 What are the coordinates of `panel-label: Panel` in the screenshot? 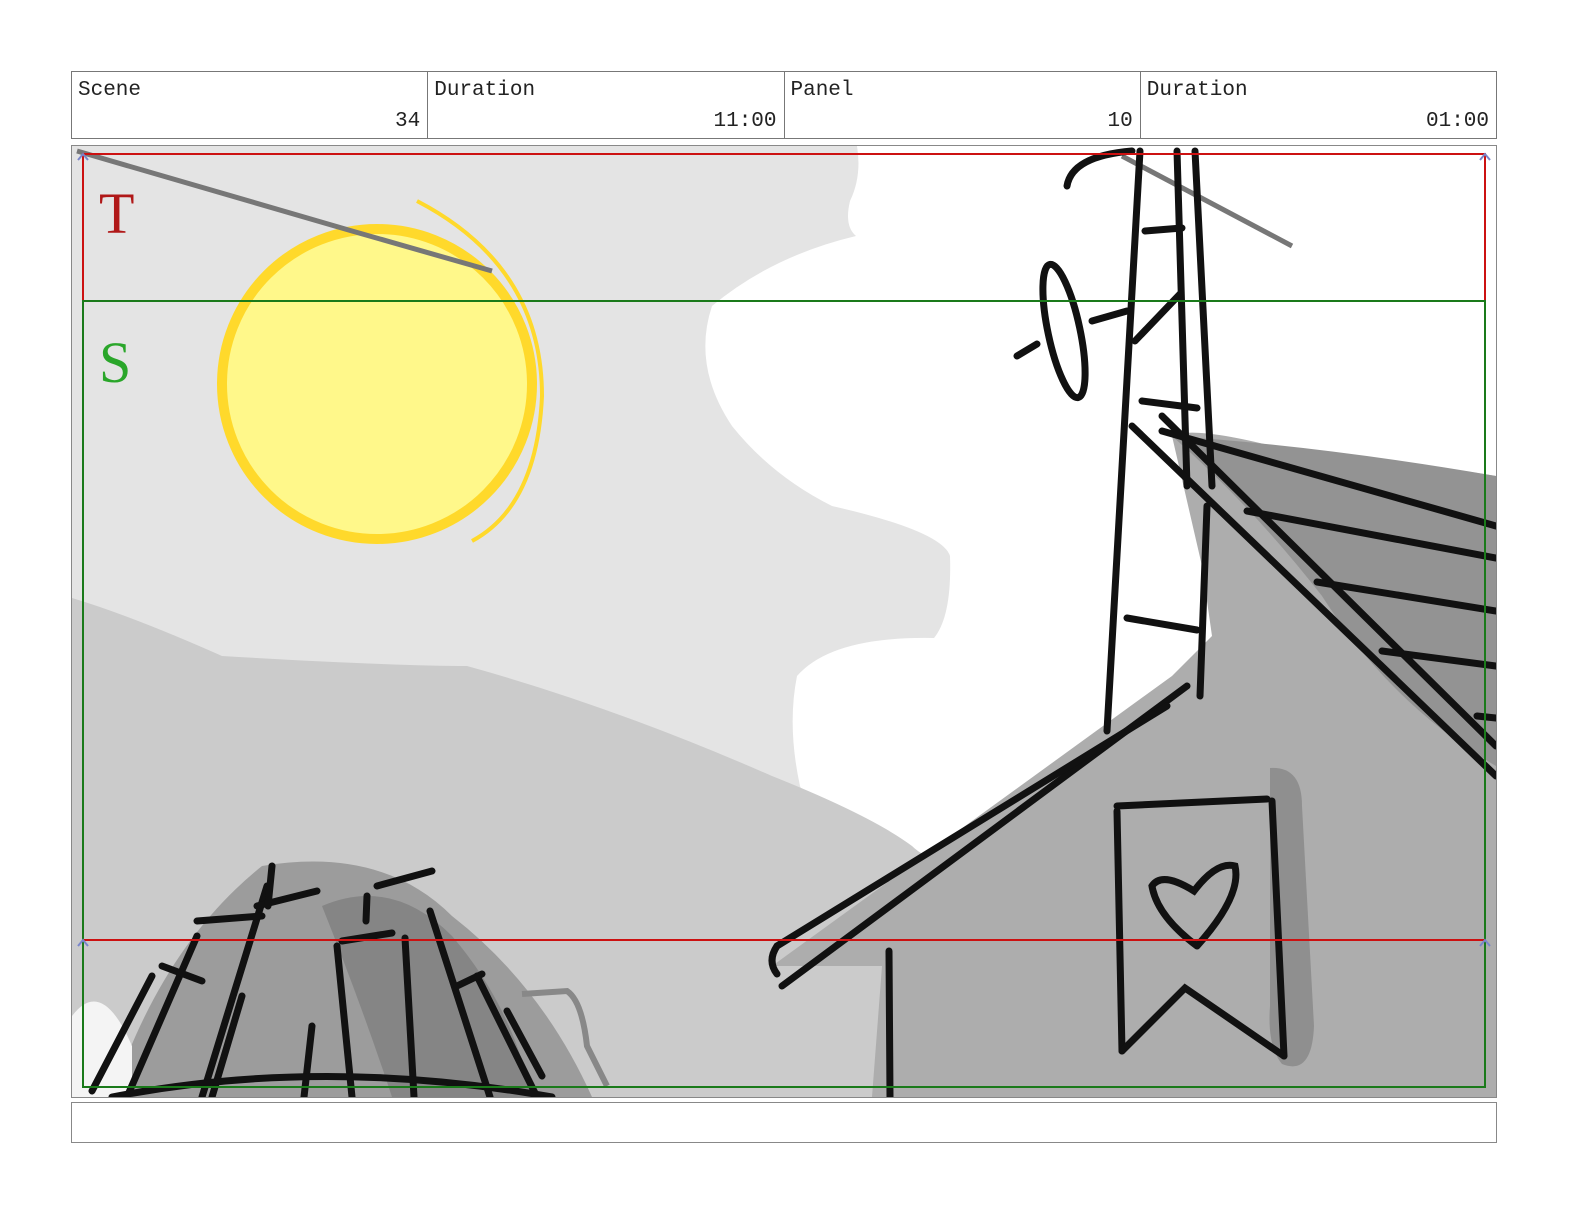 It's located at (822, 90).